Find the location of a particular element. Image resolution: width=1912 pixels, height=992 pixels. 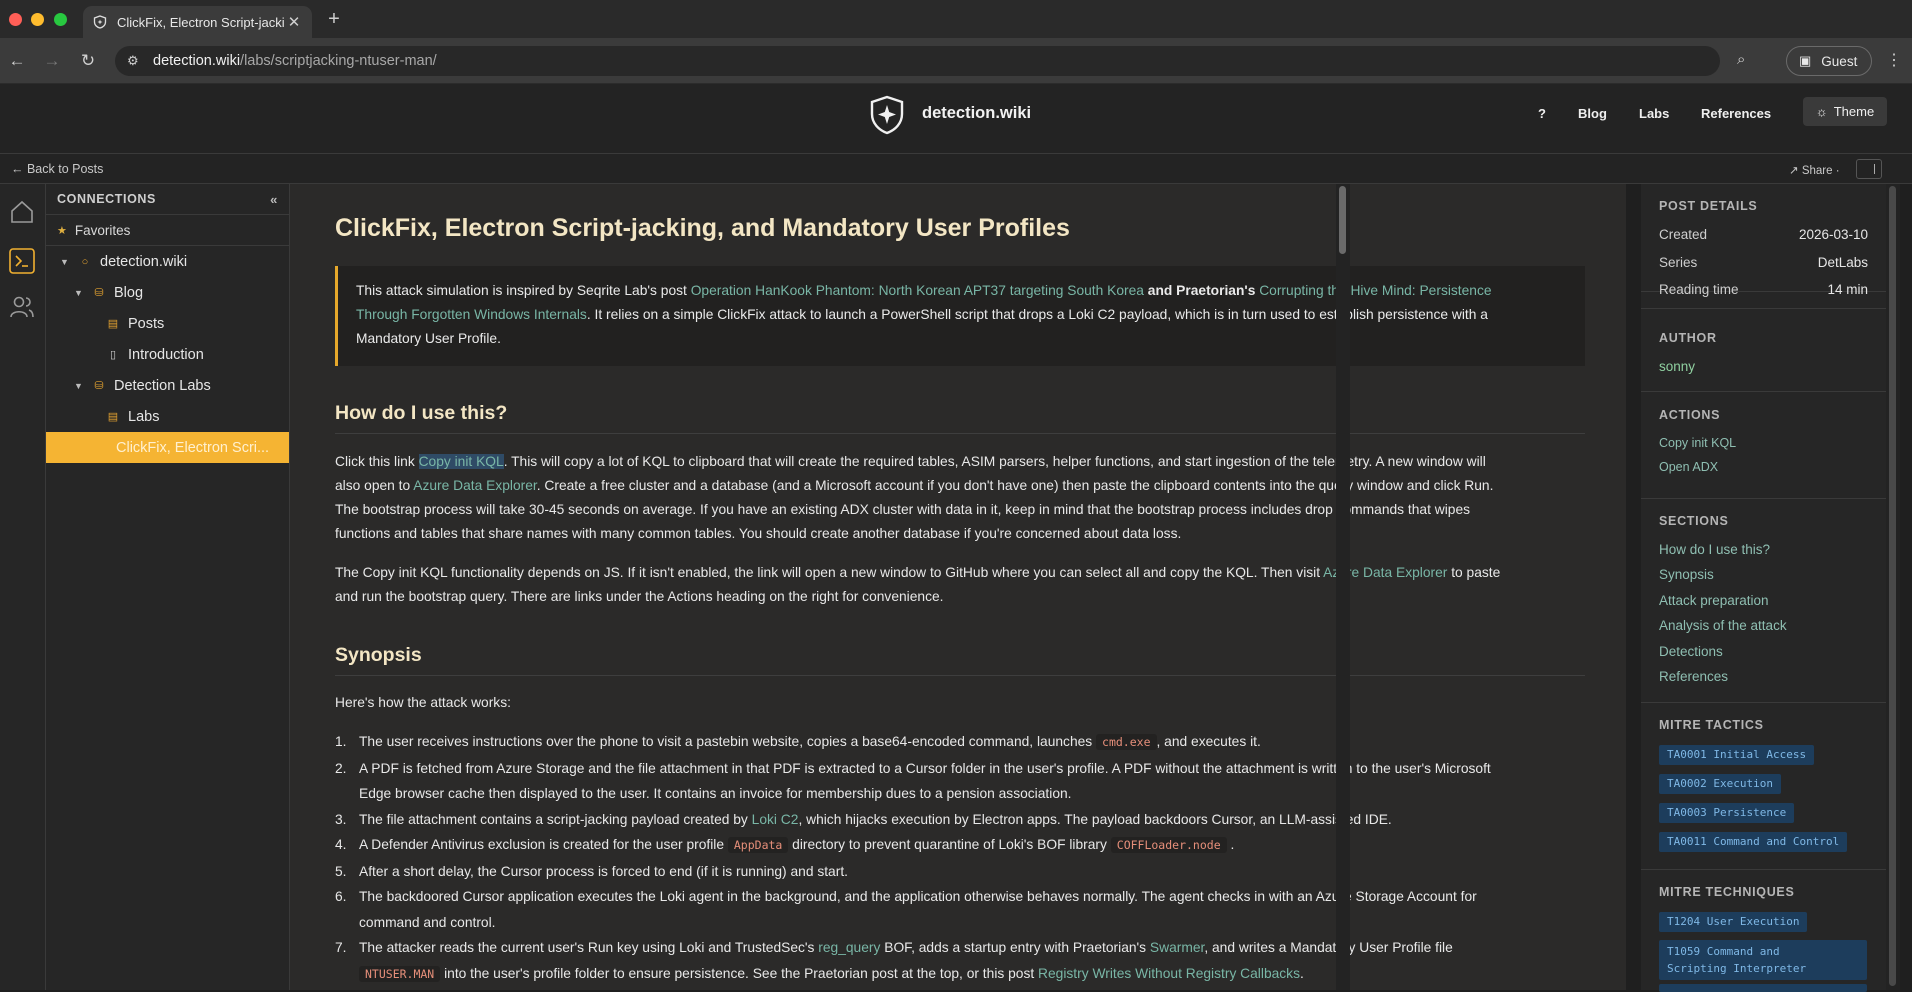

tree-item-introduction: ▯ Introduction is located at coordinates (167, 354).